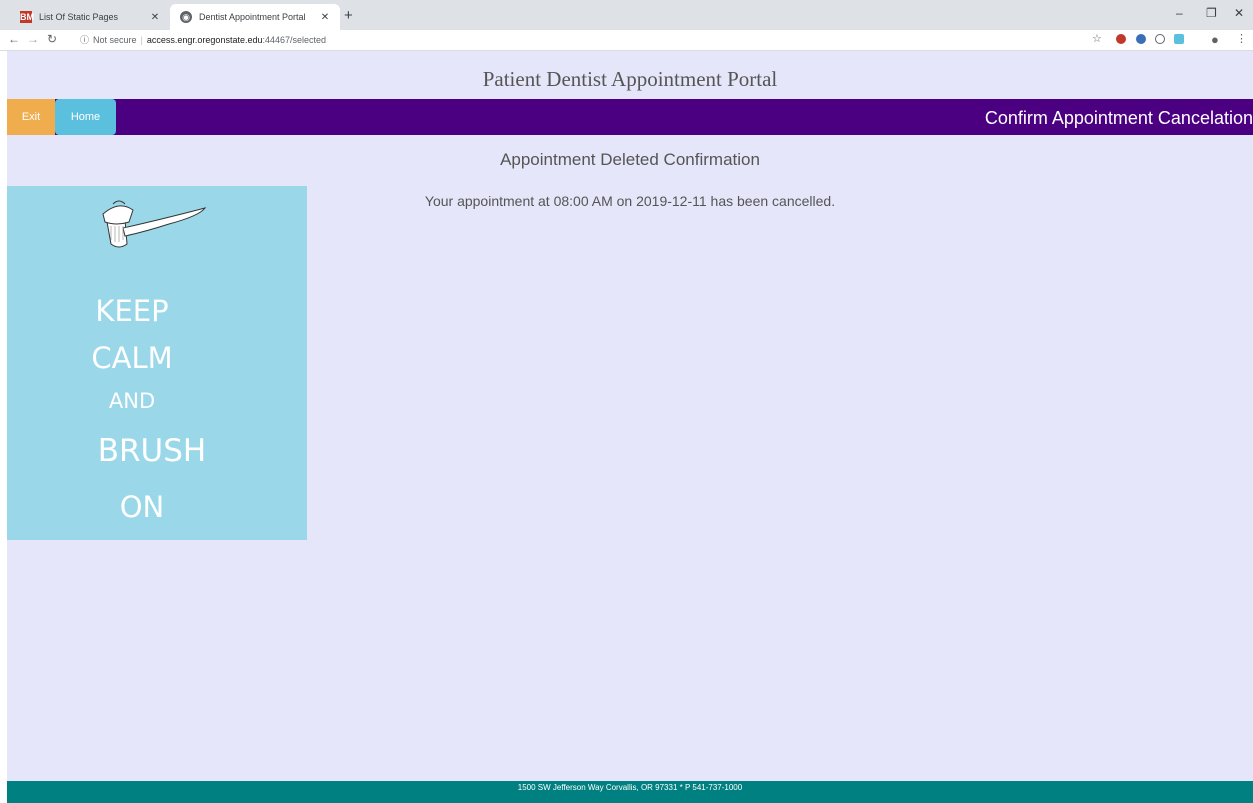  Describe the element at coordinates (252, 17) in the screenshot. I see `tab-title: Dentist Appointment Portal` at that location.